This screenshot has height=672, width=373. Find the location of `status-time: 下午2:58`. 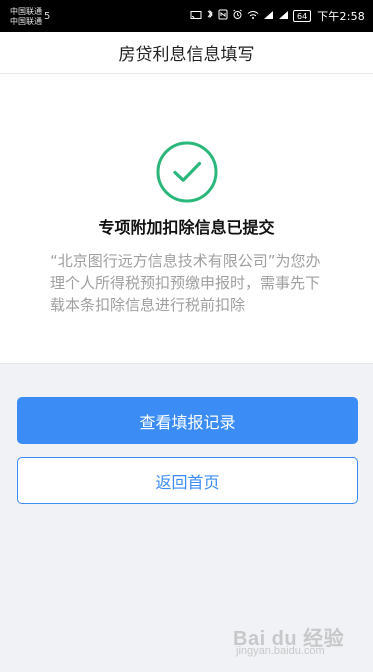

status-time: 下午2:58 is located at coordinates (341, 16).